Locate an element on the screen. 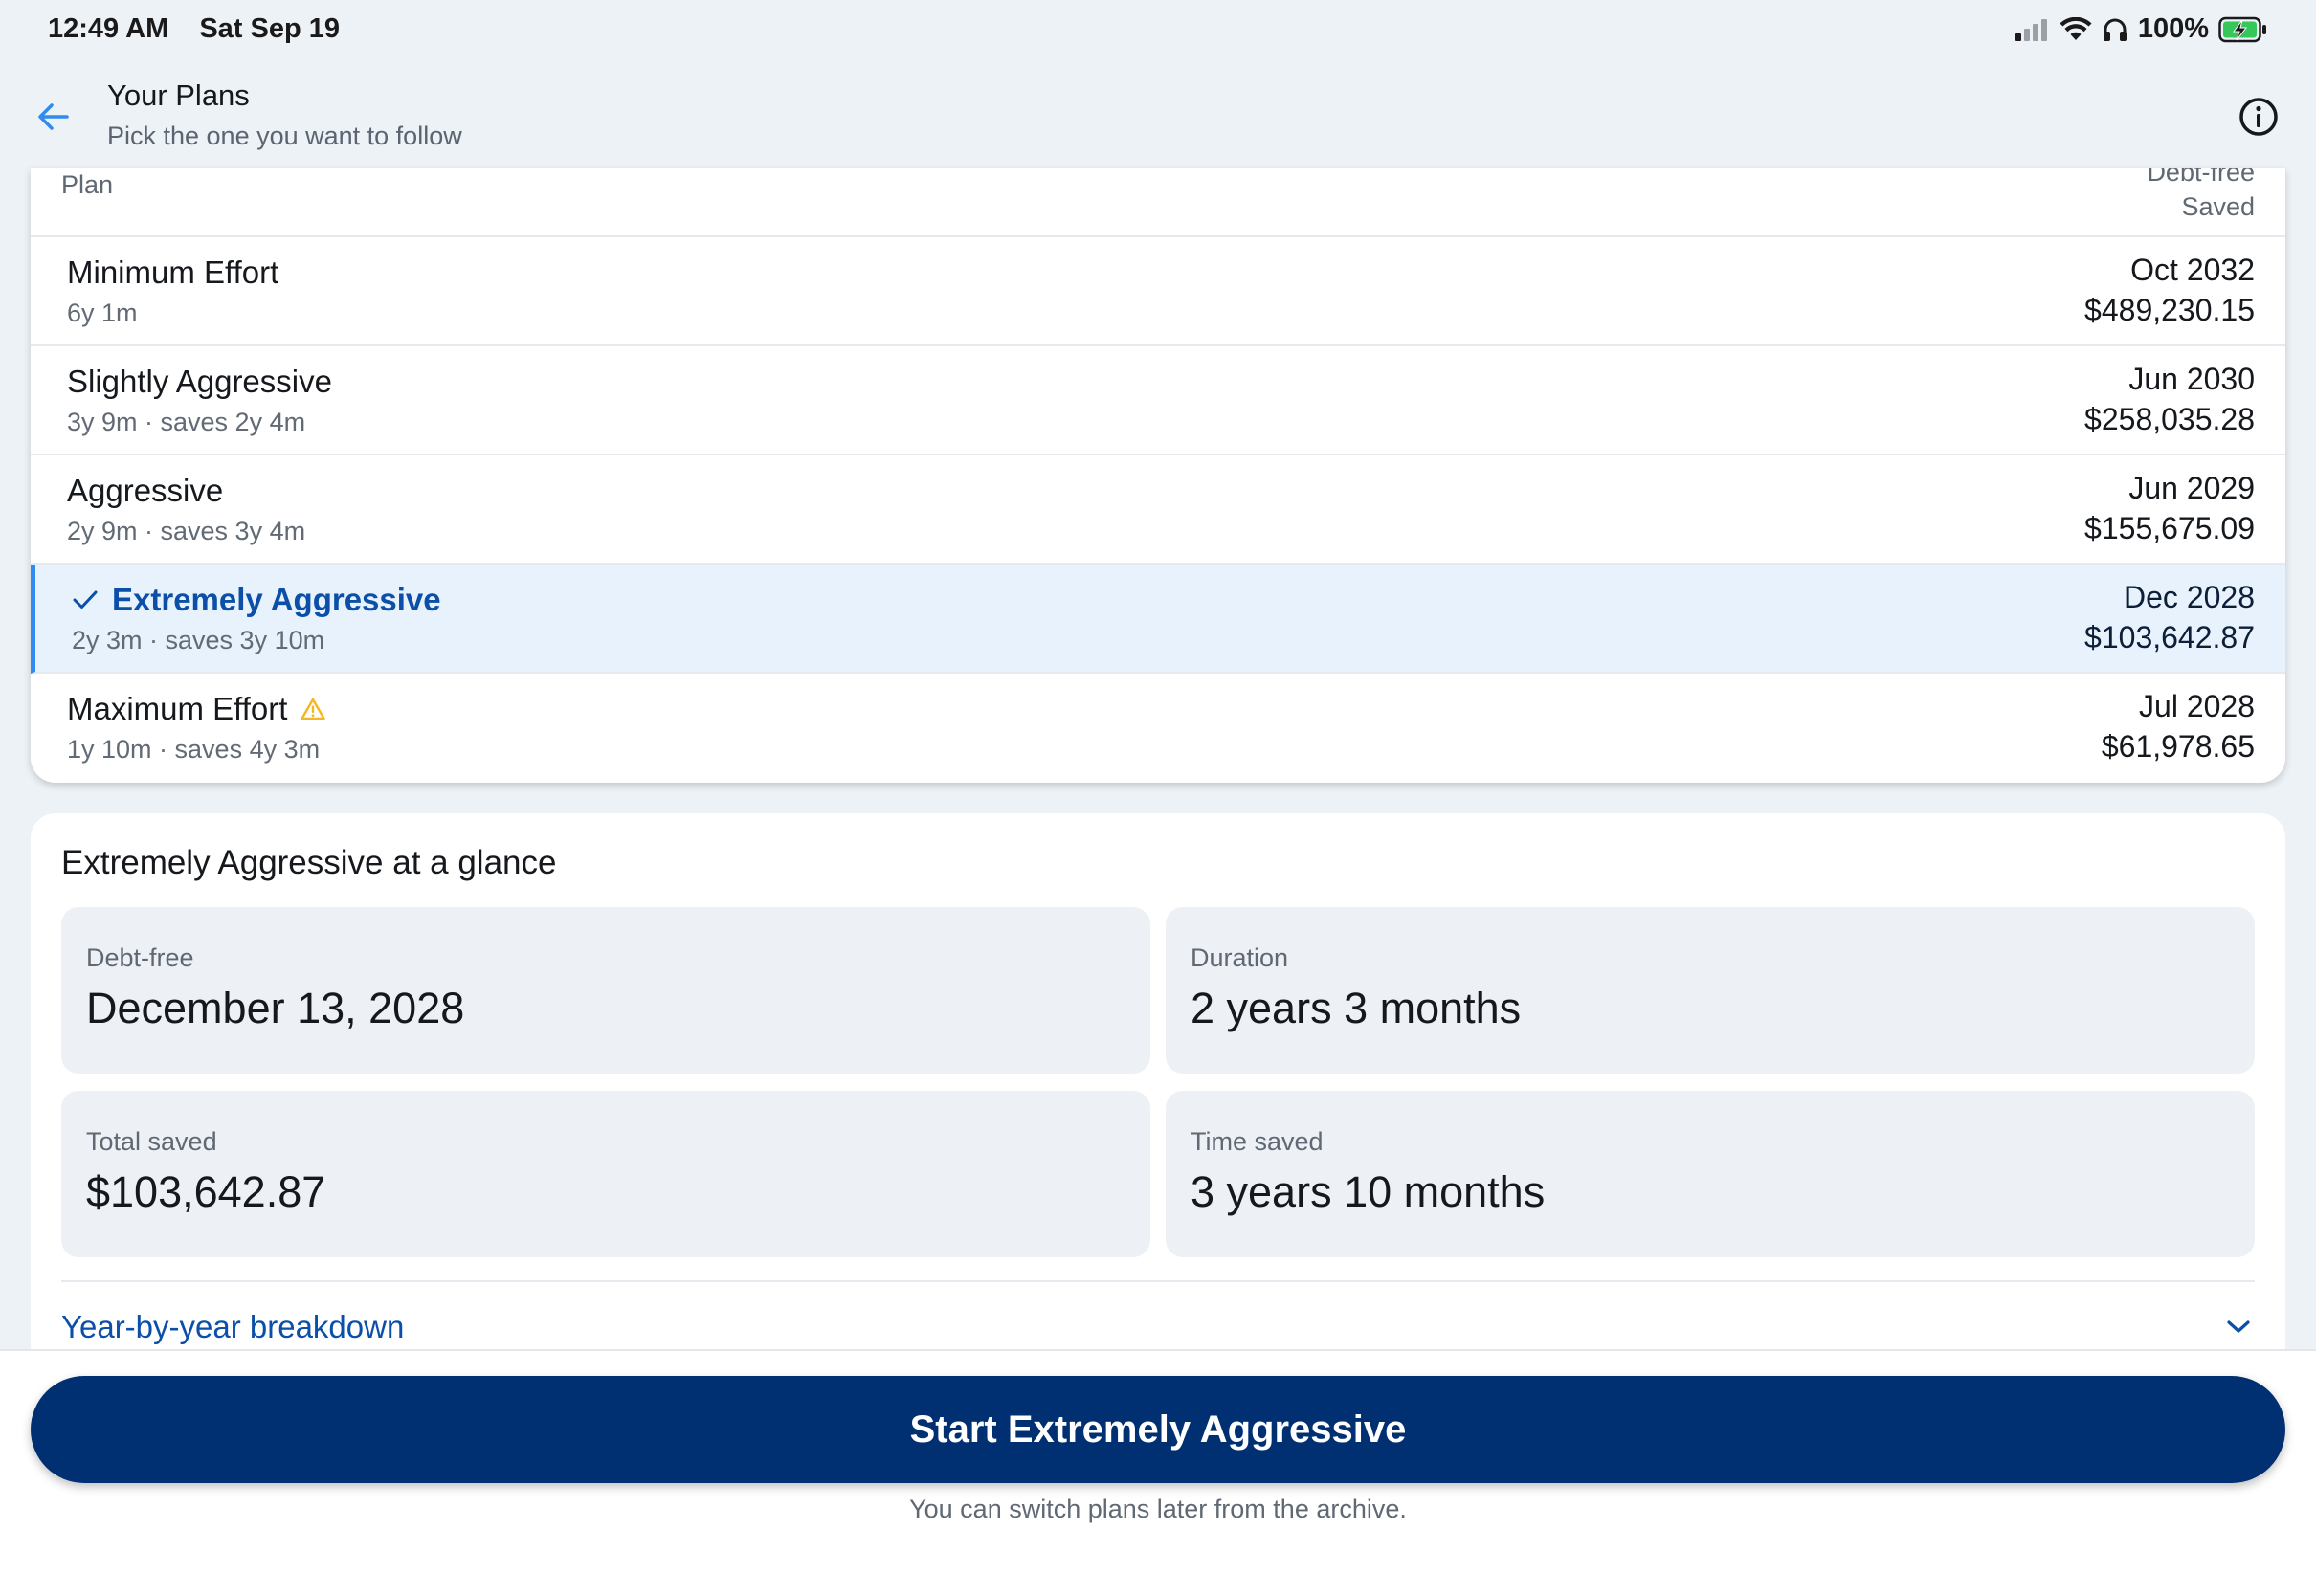  status-bar: 12:49 AM Sat Sep 19 100% is located at coordinates (1158, 31).